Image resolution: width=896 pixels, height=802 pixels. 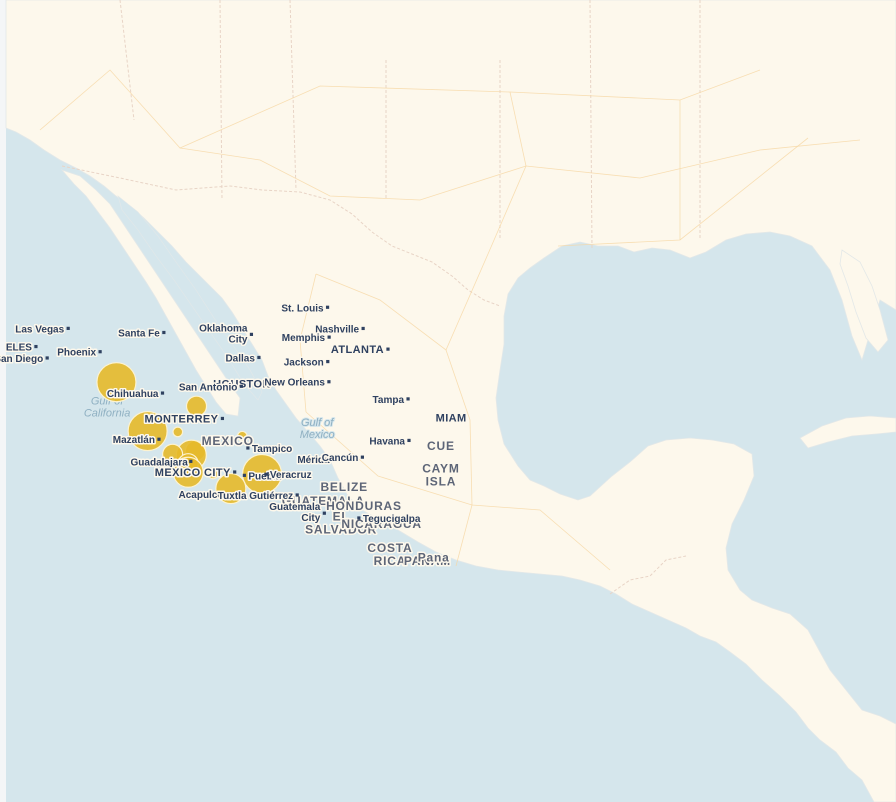 I want to click on city-santa-fe: Santa Fe, so click(x=141, y=334).